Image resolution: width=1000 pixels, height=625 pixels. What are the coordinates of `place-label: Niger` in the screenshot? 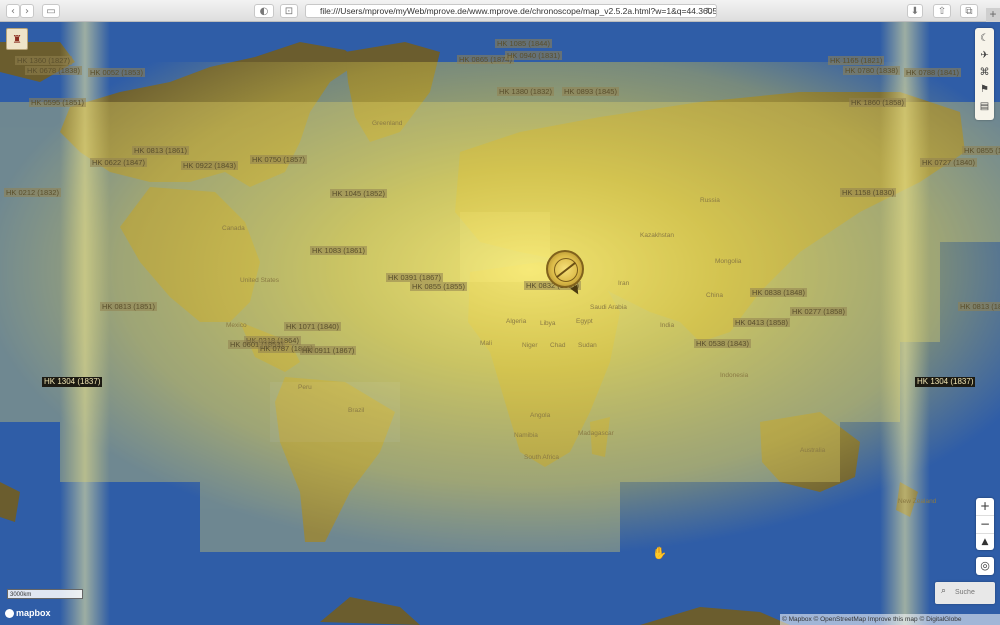 It's located at (530, 345).